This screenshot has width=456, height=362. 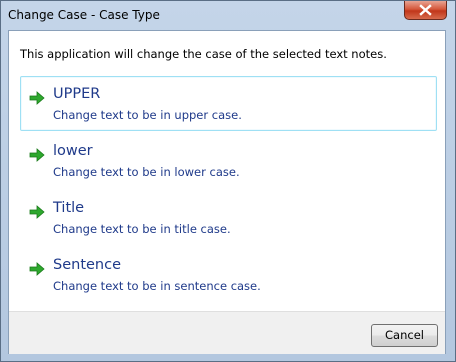 I want to click on option-description: Change text to be in lower case., so click(x=146, y=172).